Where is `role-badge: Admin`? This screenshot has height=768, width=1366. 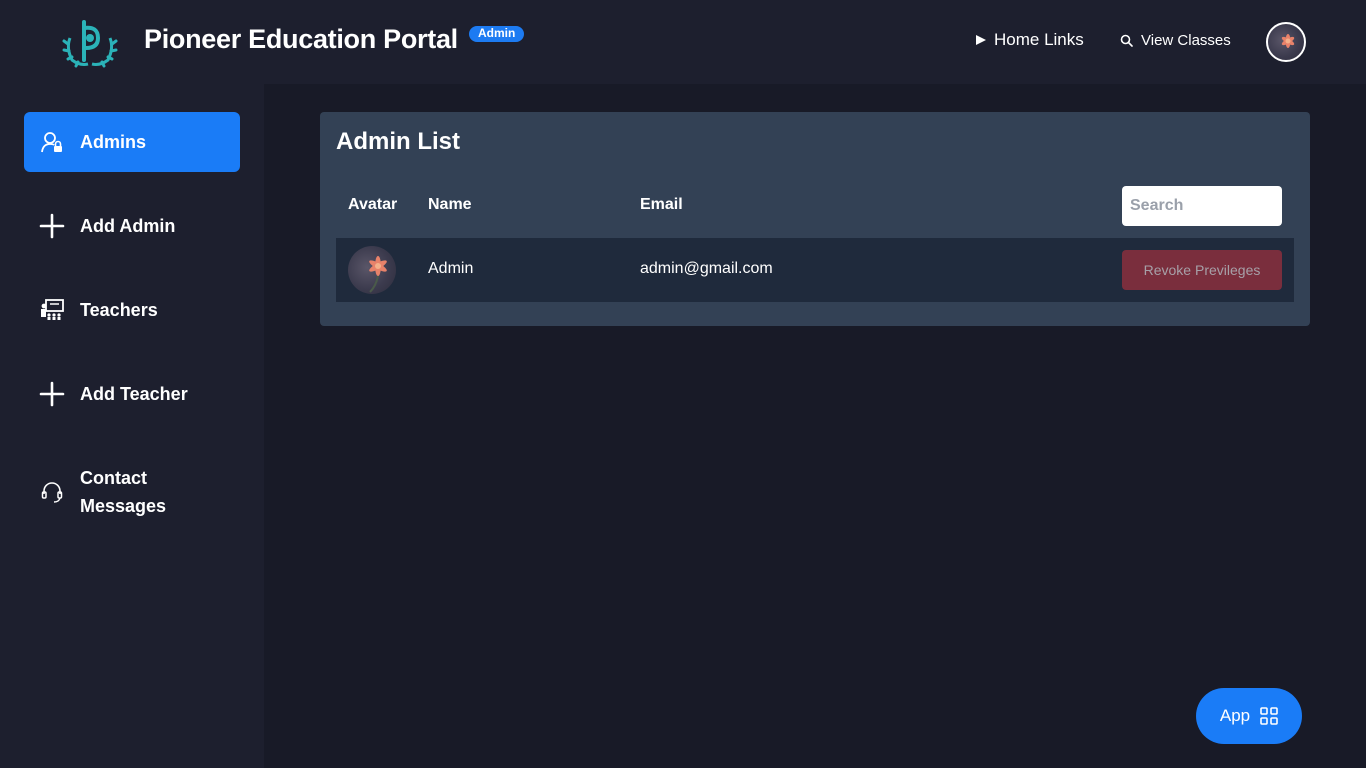 role-badge: Admin is located at coordinates (497, 34).